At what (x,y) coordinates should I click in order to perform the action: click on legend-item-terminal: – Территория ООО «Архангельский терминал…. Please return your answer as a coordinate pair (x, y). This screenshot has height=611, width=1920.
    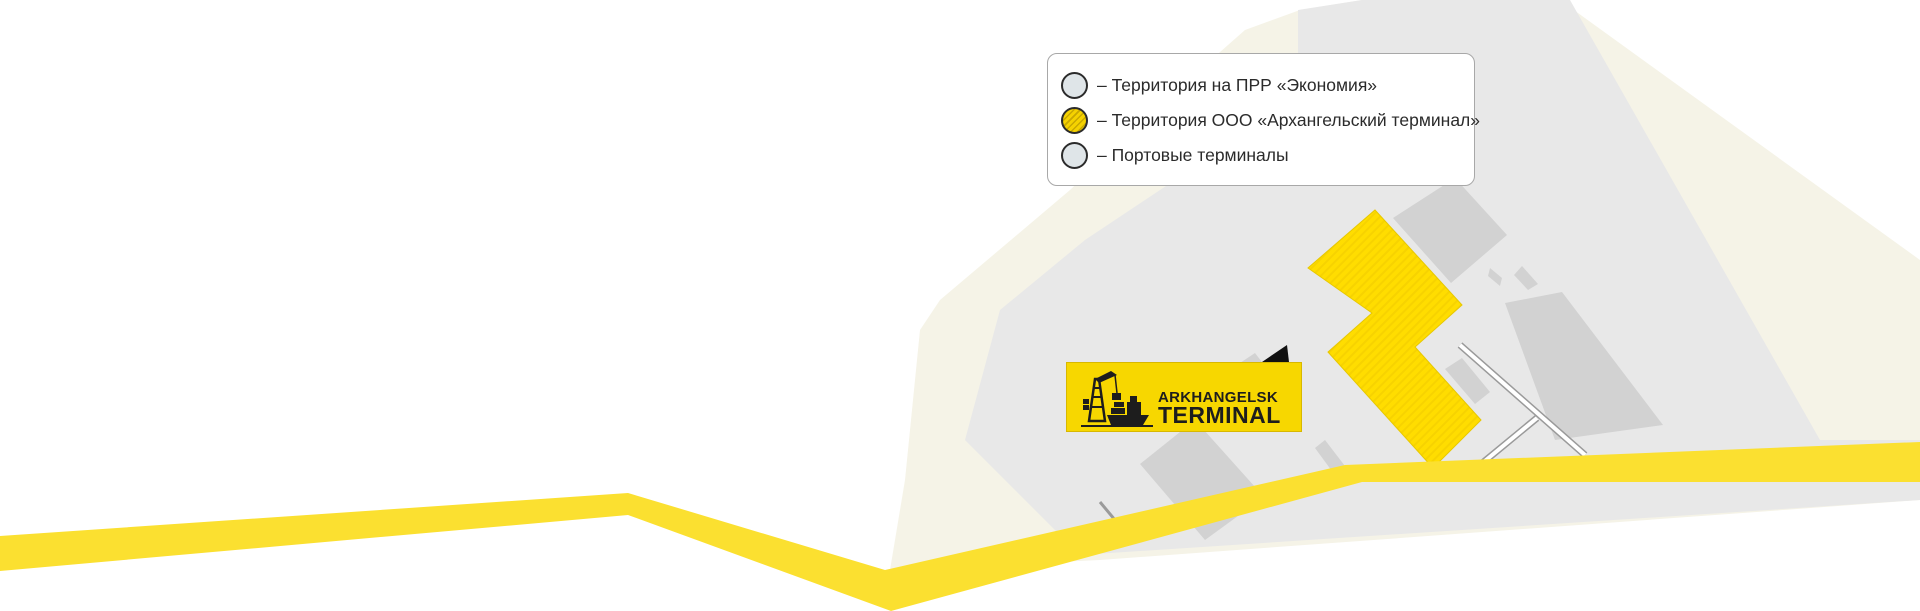
    Looking at the image, I should click on (1270, 120).